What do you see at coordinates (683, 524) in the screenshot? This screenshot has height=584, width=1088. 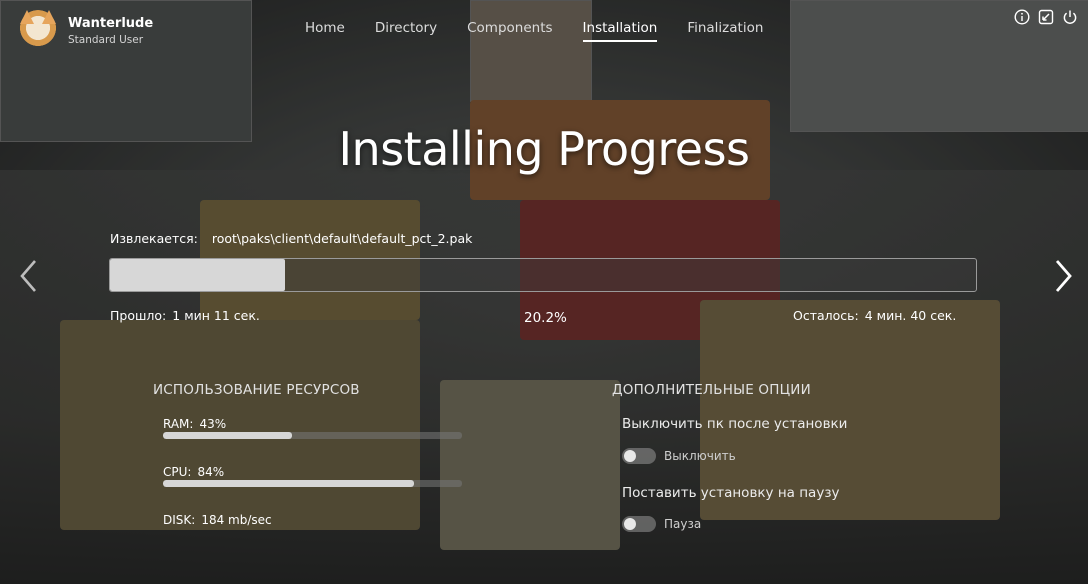 I see `pause-toggle-text: Пауза` at bounding box center [683, 524].